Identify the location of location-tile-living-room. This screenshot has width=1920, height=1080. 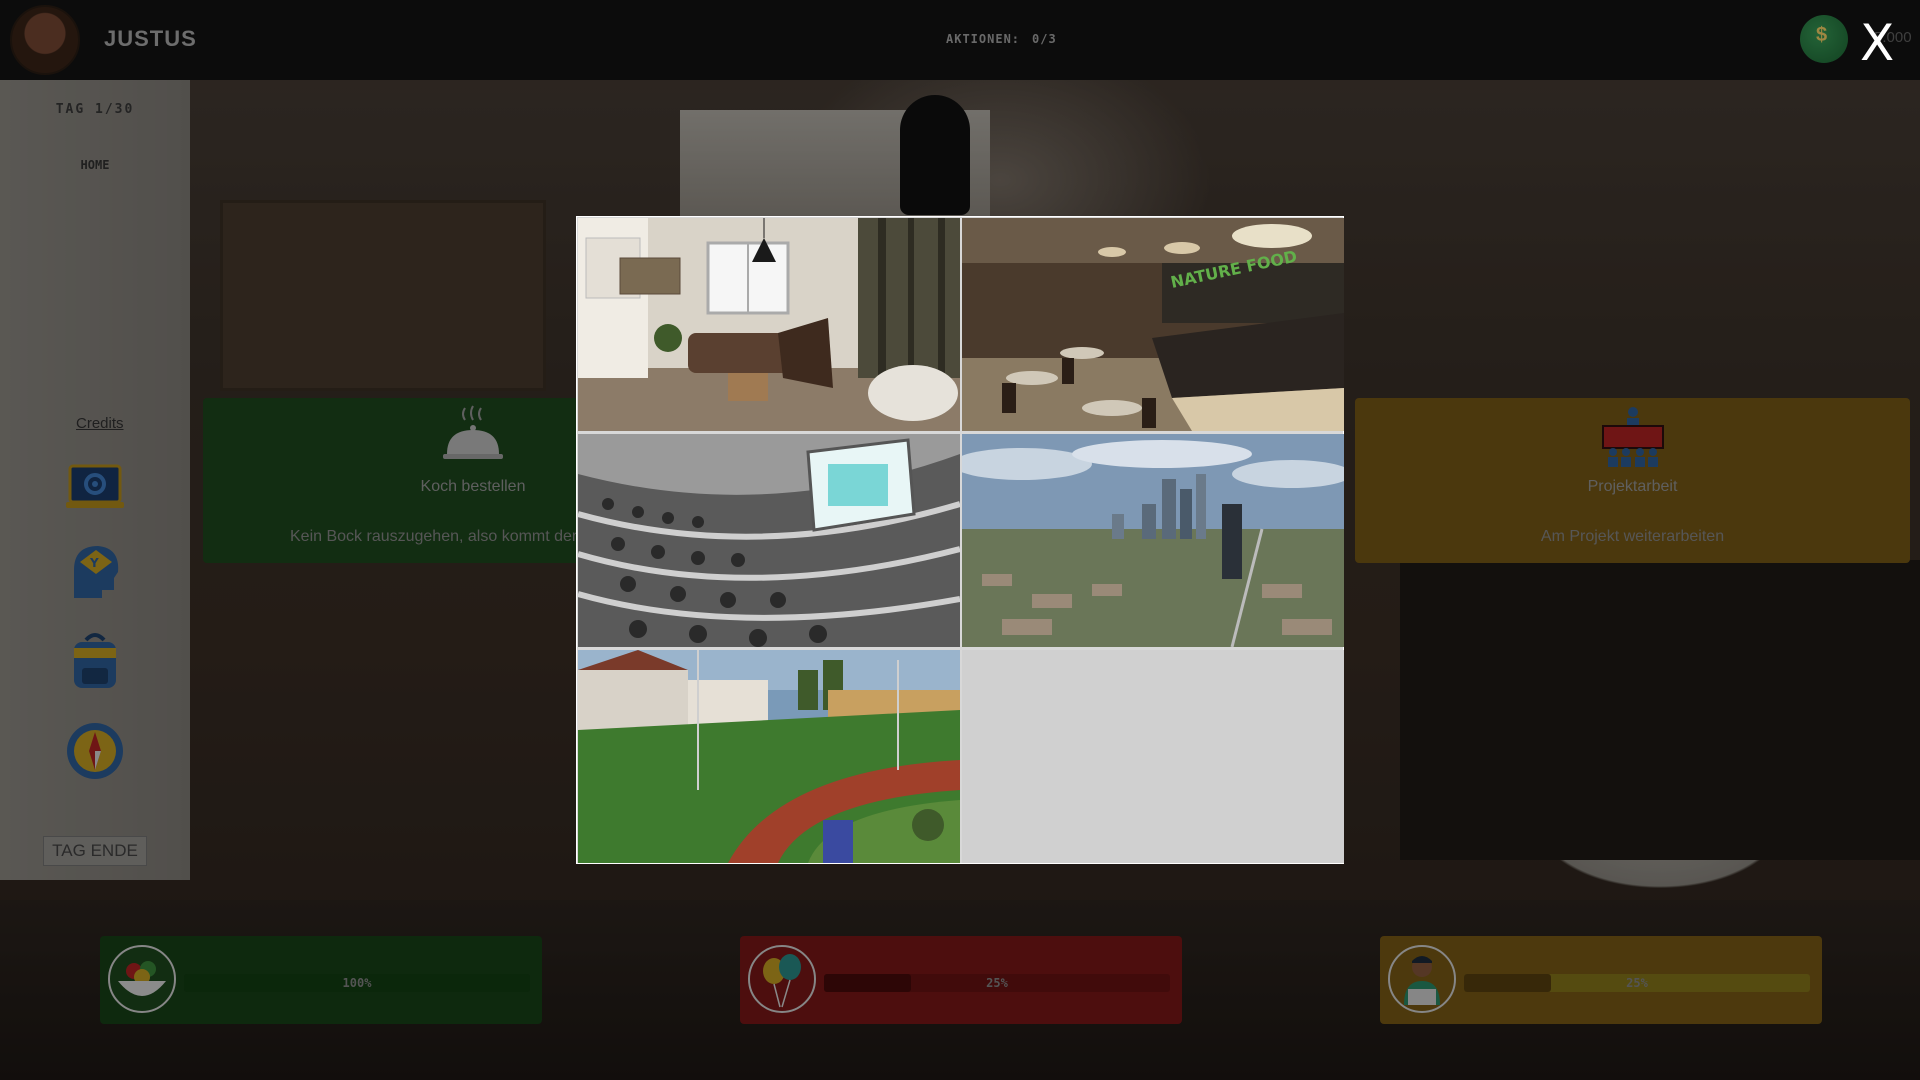
(769, 324).